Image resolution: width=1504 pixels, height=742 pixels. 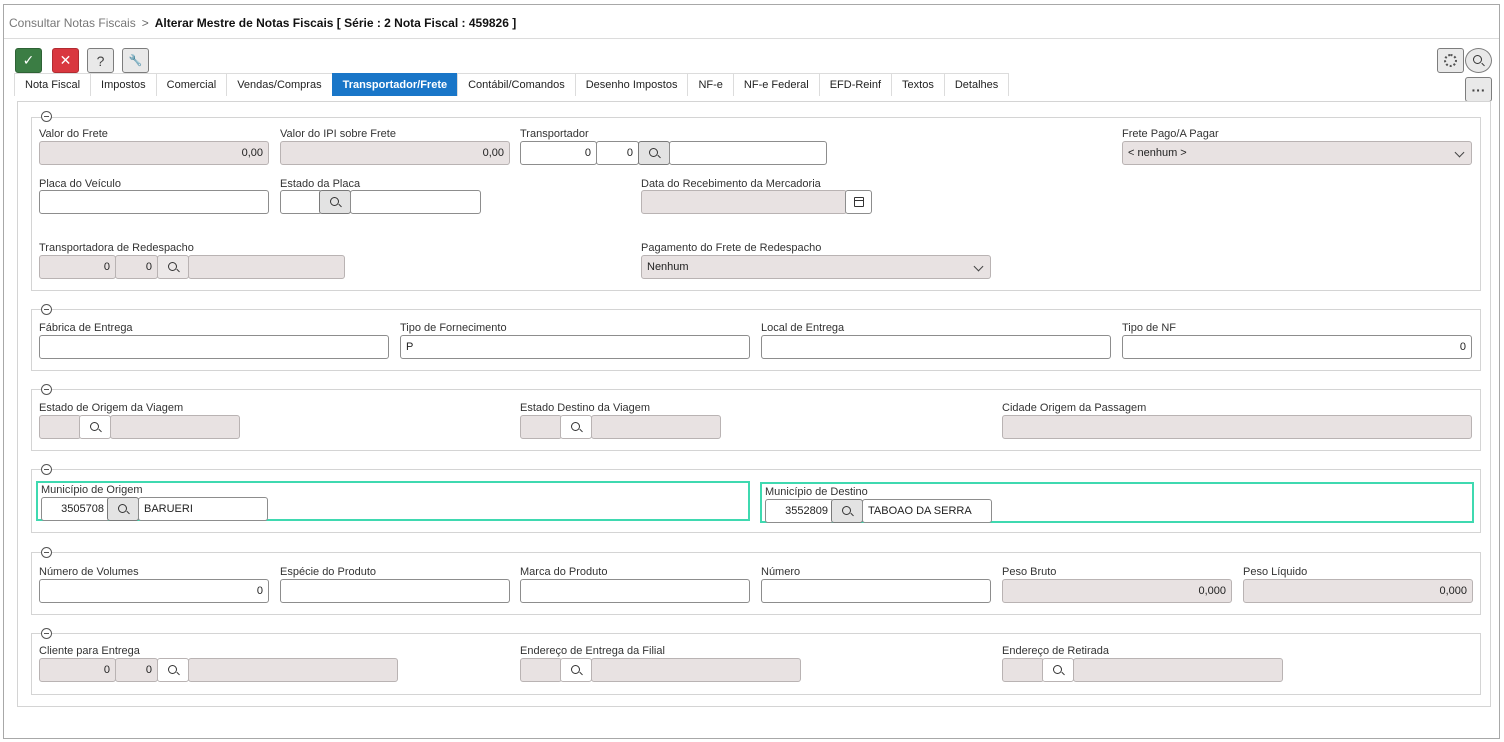 What do you see at coordinates (395, 153) in the screenshot?
I see `valor-ipi-field: 0,00` at bounding box center [395, 153].